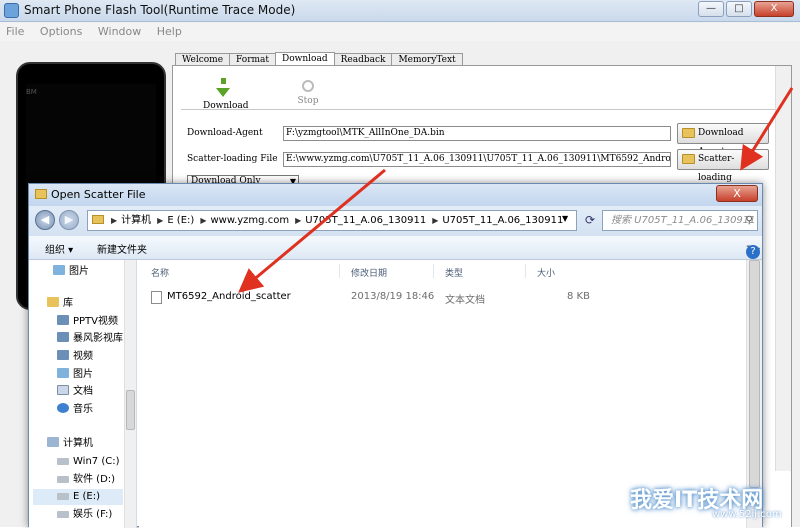 This screenshot has width=800, height=528. Describe the element at coordinates (308, 101) in the screenshot. I see `stop-label: Stop` at that location.